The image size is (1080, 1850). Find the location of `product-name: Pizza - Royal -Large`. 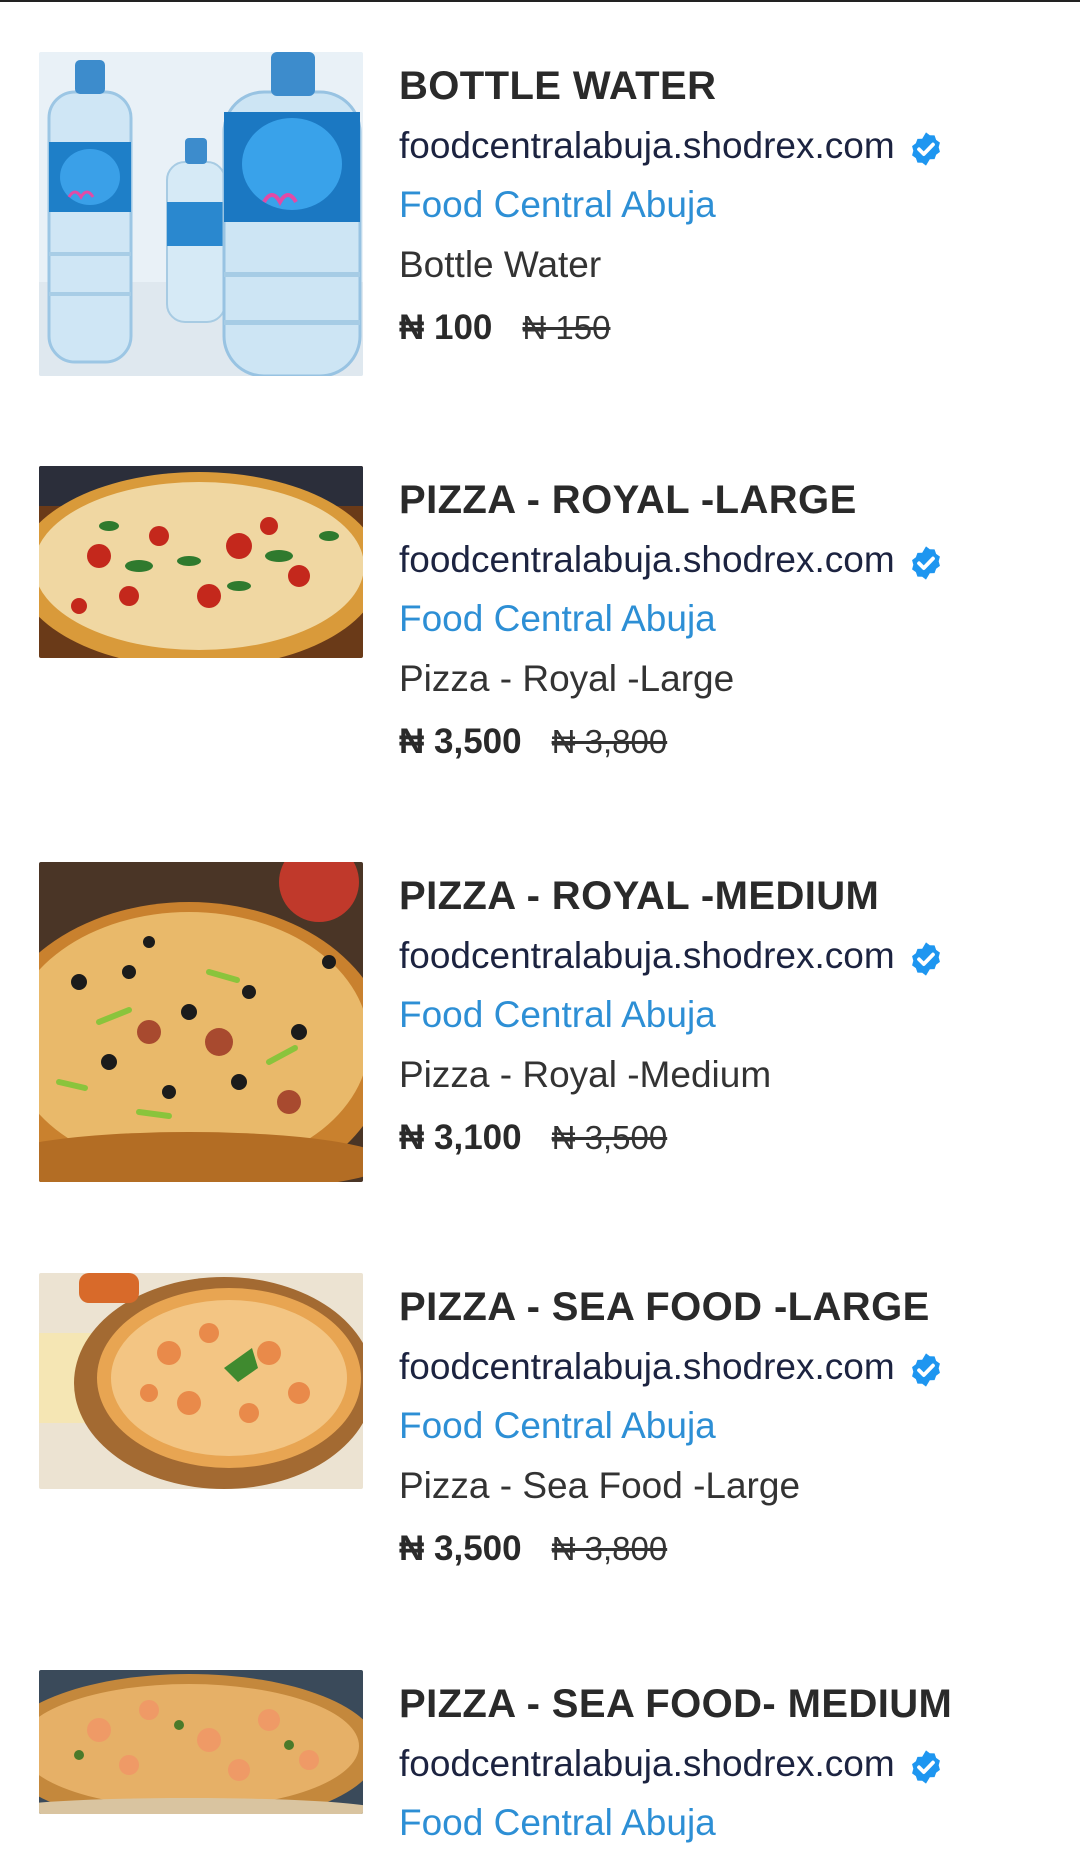

product-name: Pizza - Royal -Large is located at coordinates (567, 678).